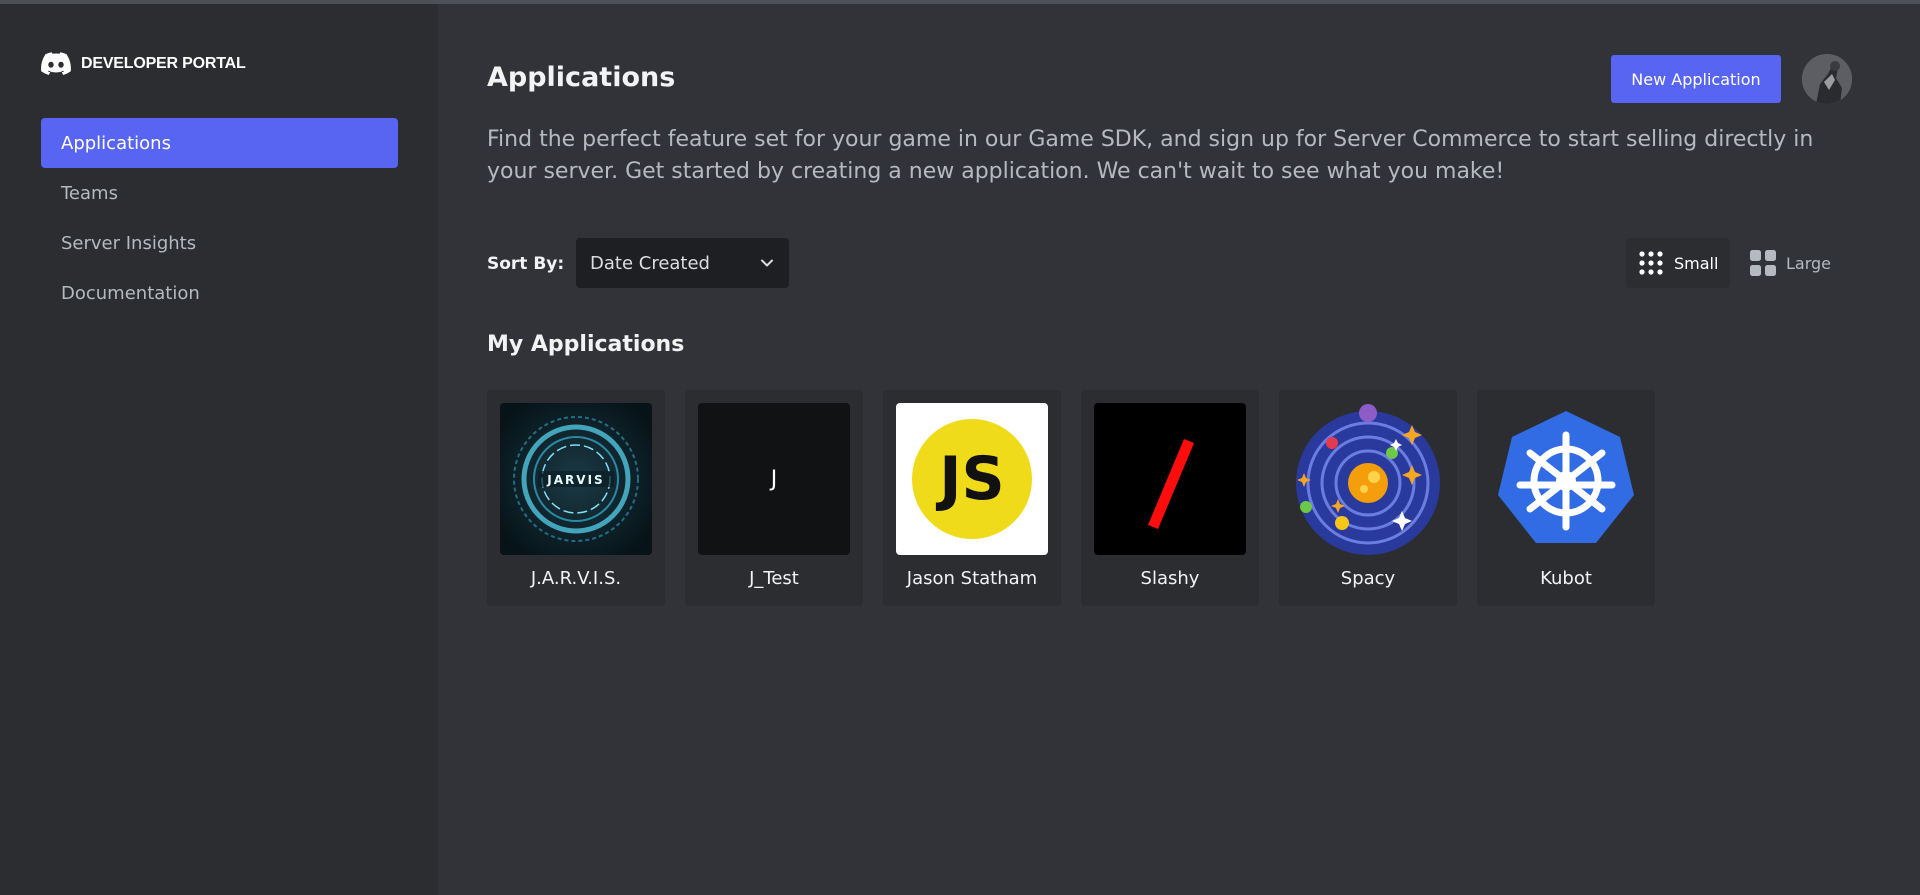 Image resolution: width=1920 pixels, height=895 pixels. What do you see at coordinates (1170, 479) in the screenshot?
I see `app-icon-slashy` at bounding box center [1170, 479].